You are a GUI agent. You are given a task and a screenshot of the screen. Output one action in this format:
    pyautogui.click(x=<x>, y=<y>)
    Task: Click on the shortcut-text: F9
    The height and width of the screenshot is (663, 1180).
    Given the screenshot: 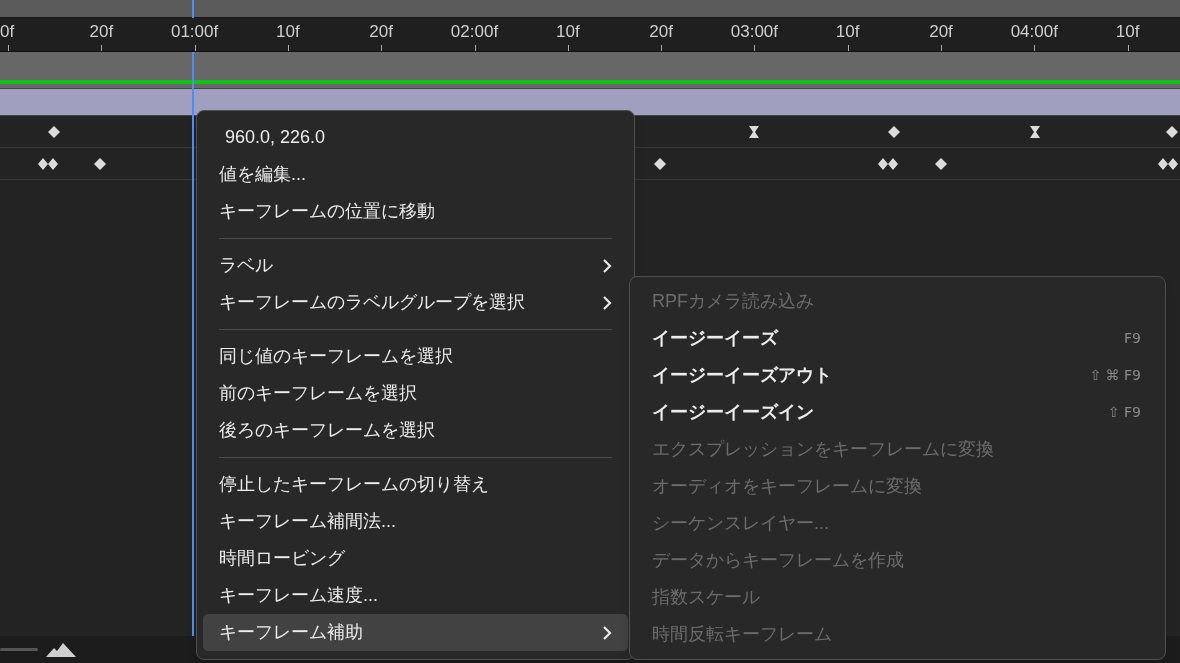 What is the action you would take?
    pyautogui.click(x=1132, y=338)
    